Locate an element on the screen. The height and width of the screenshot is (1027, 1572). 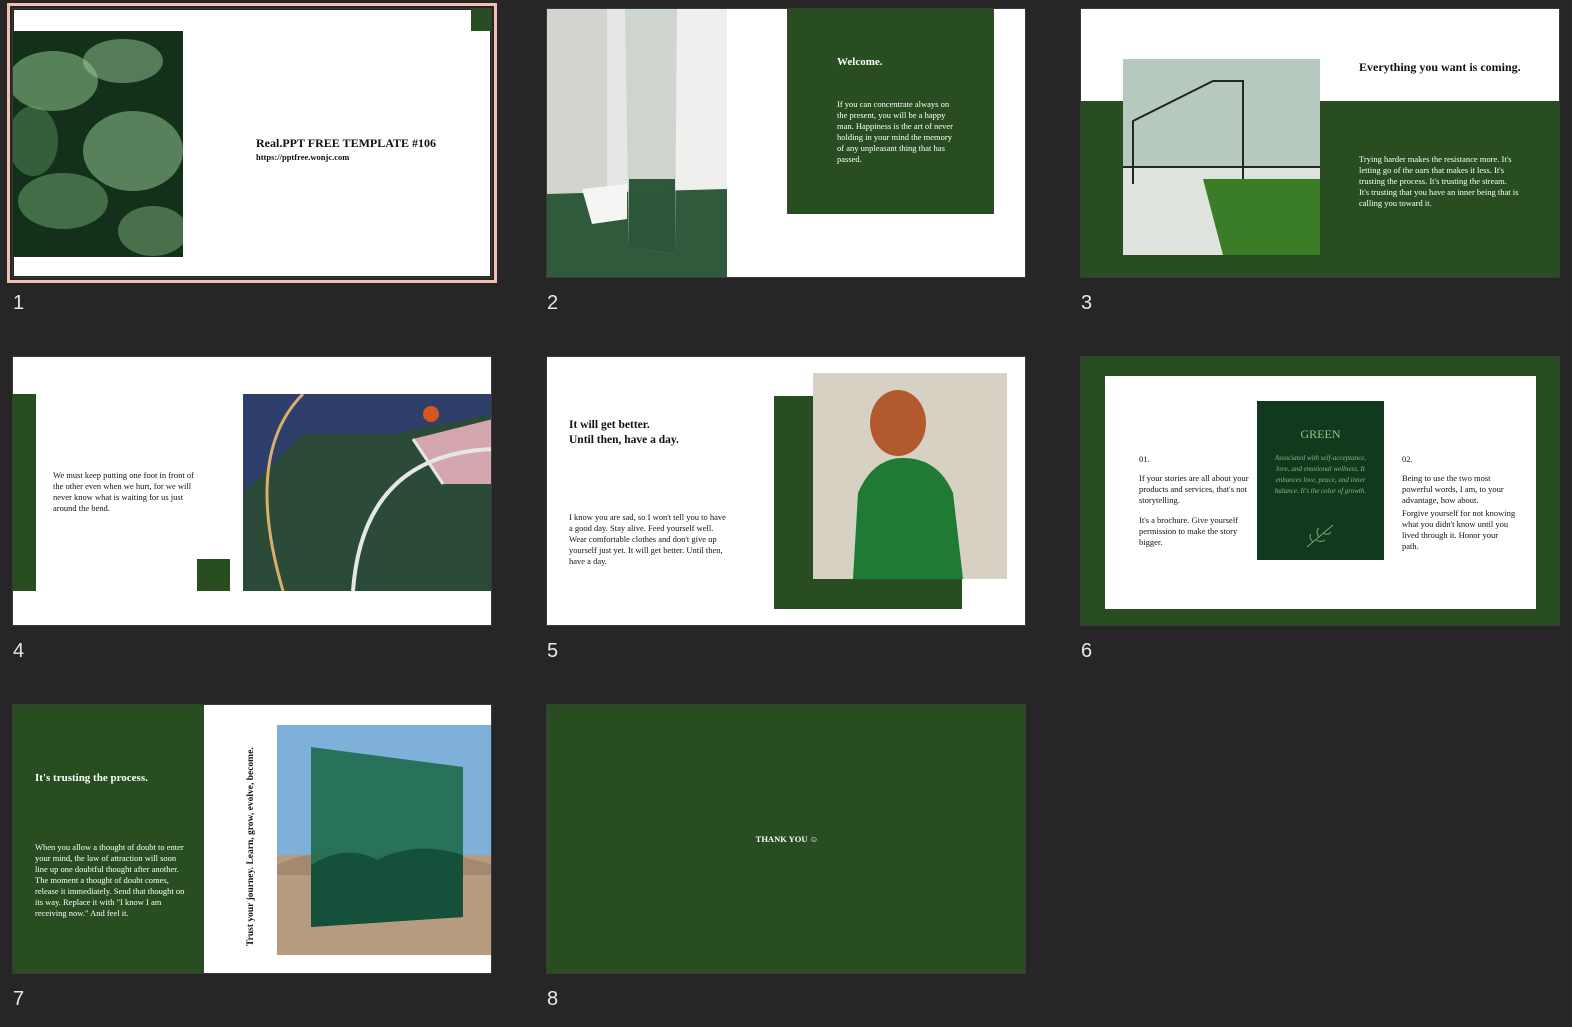
slide-number-4: 4 is located at coordinates (19, 651).